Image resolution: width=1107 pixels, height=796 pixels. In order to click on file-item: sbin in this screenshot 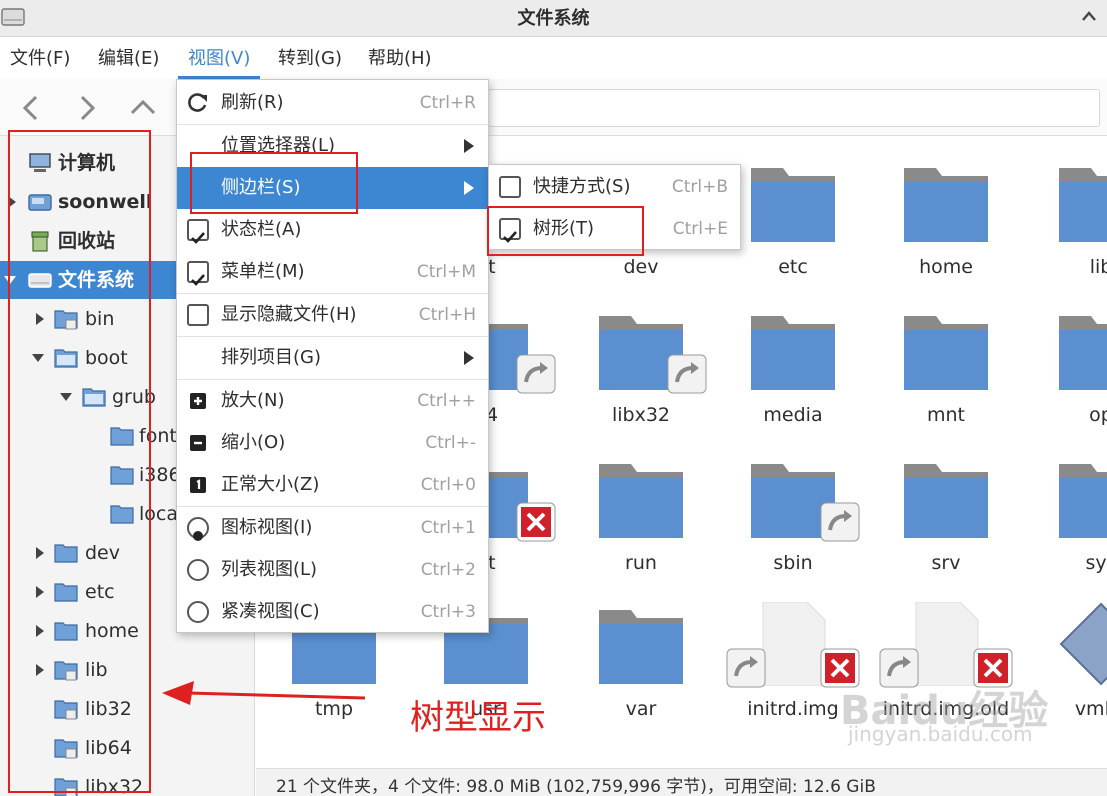, I will do `click(793, 526)`.